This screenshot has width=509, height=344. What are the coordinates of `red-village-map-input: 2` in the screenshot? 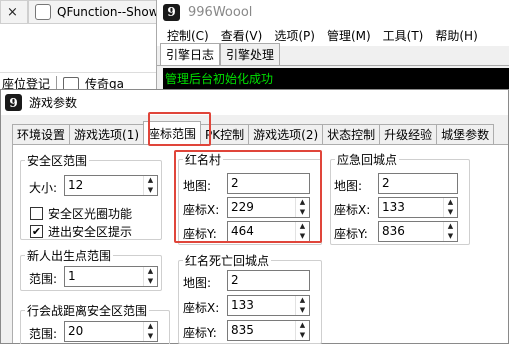 It's located at (268, 183).